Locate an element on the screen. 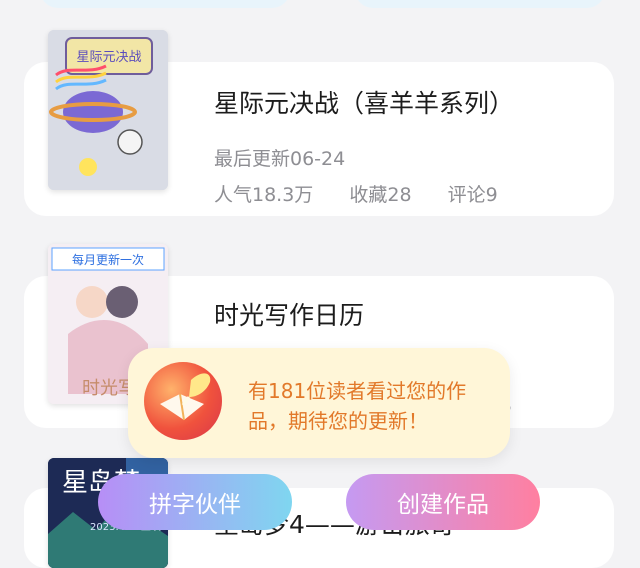 The height and width of the screenshot is (568, 640). reader-toast: 有181位读者看过您的作品，期待您的更新！ is located at coordinates (319, 403).